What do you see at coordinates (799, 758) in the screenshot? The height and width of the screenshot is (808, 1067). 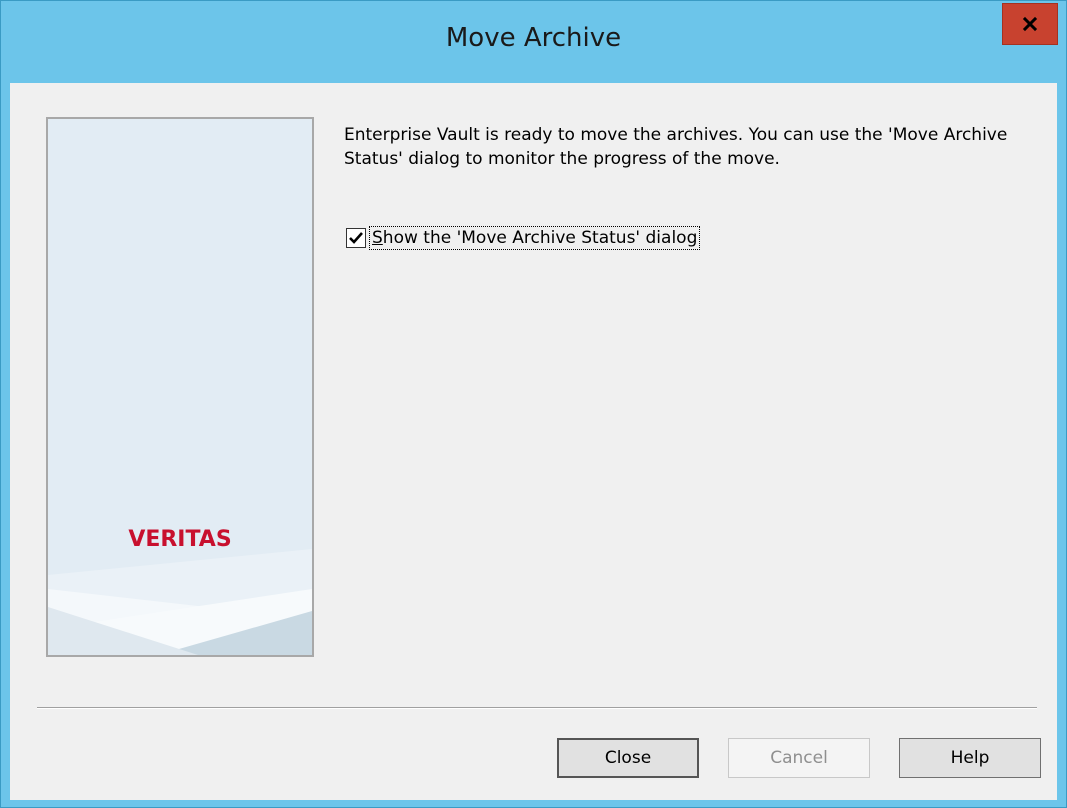 I see `cancel-button: Cancel` at bounding box center [799, 758].